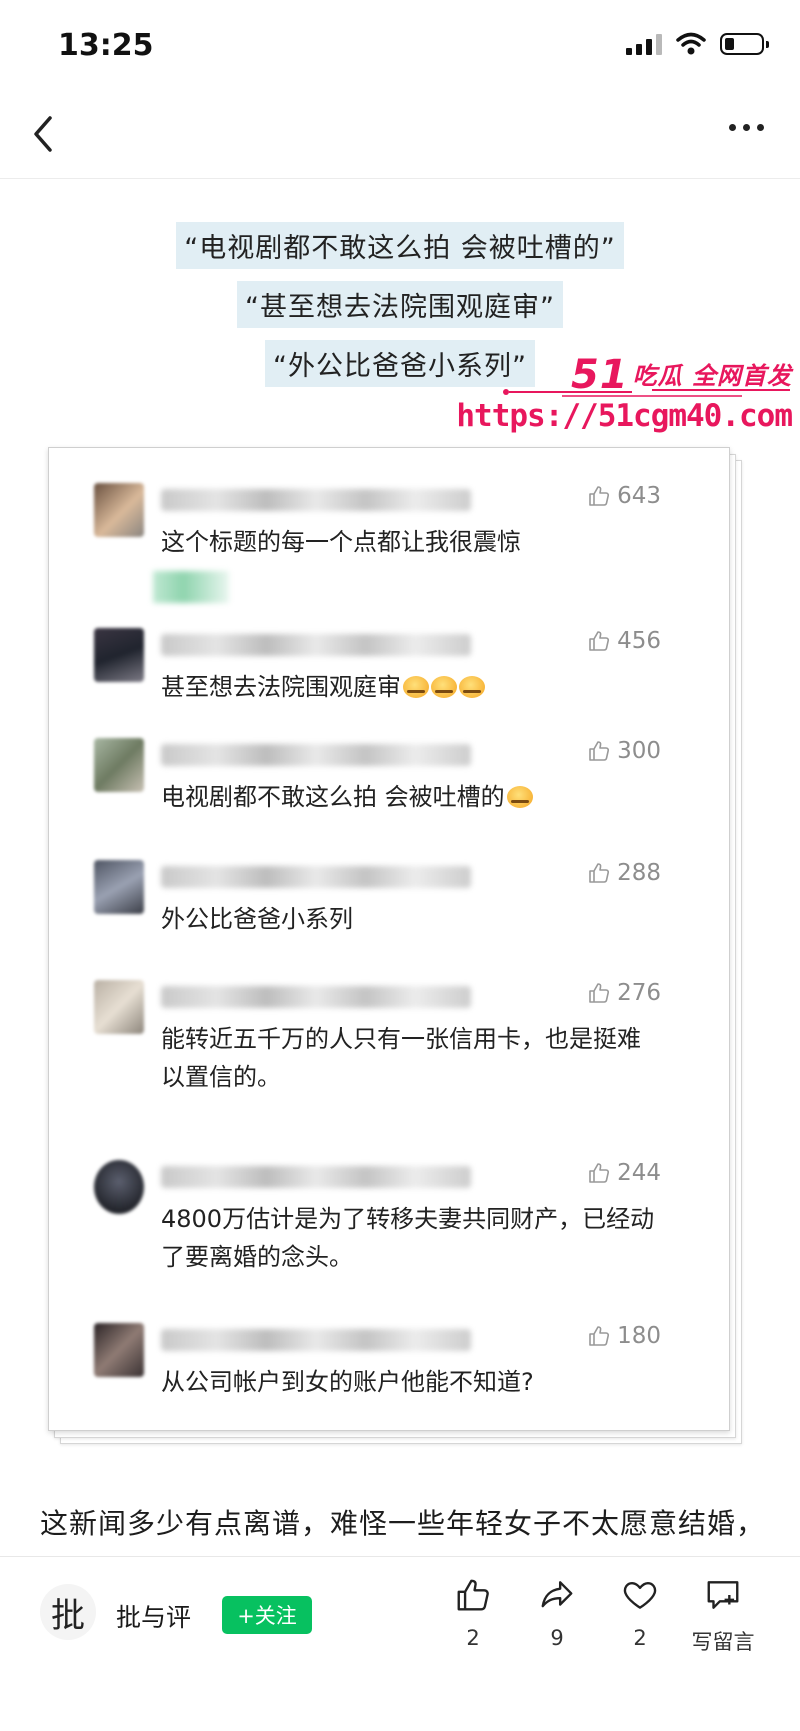 The width and height of the screenshot is (800, 1731). I want to click on like-count: 180, so click(624, 1336).